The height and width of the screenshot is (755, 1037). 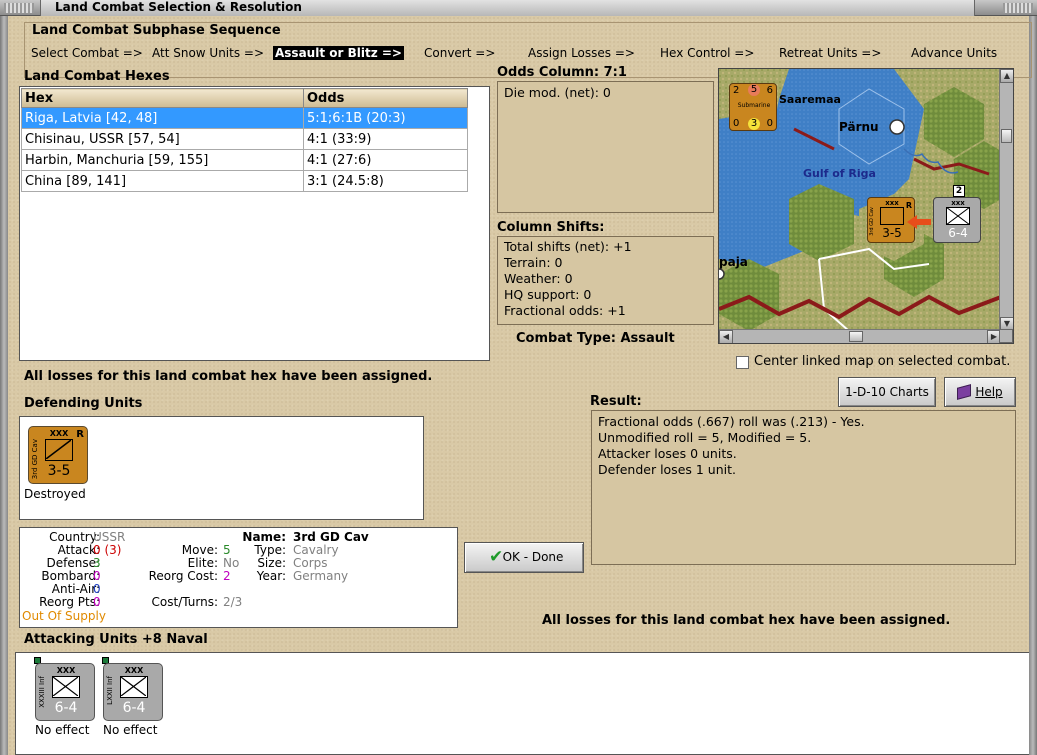 What do you see at coordinates (78, 550) in the screenshot?
I see `attack-label: Attack:` at bounding box center [78, 550].